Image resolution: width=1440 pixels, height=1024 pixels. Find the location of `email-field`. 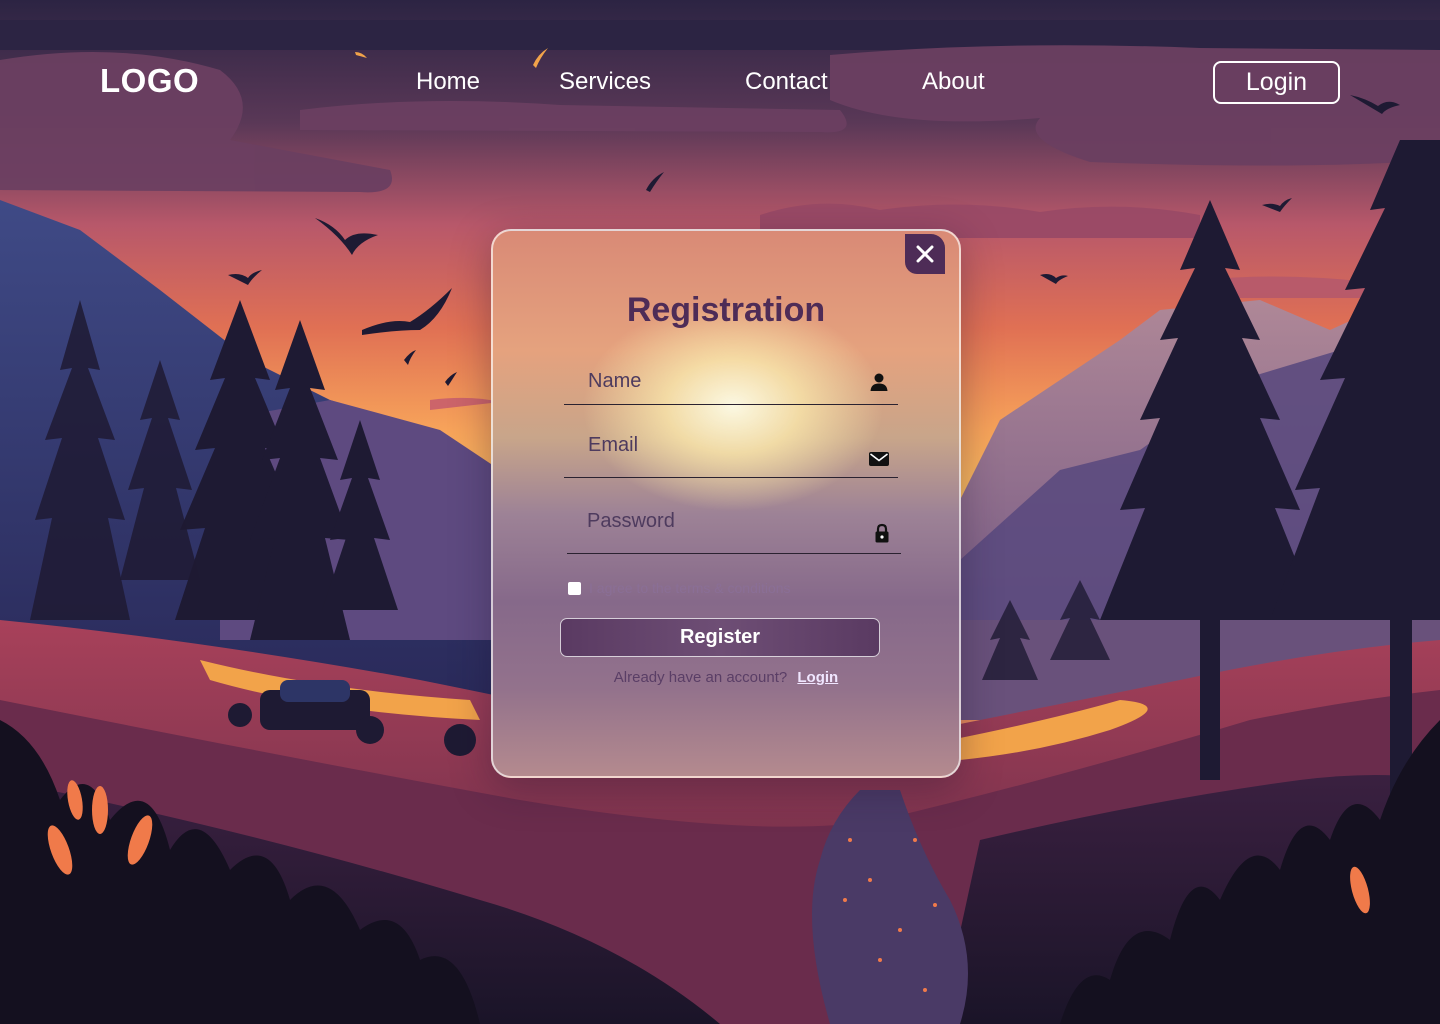

email-field is located at coordinates (731, 455).